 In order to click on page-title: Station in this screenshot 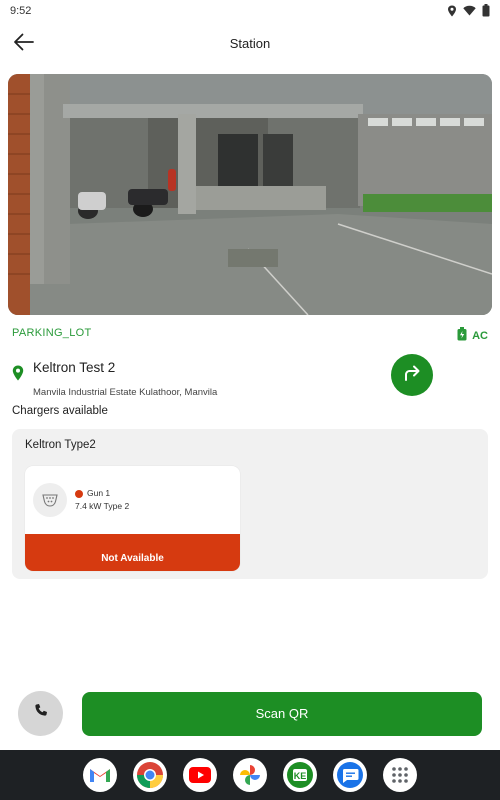, I will do `click(250, 43)`.